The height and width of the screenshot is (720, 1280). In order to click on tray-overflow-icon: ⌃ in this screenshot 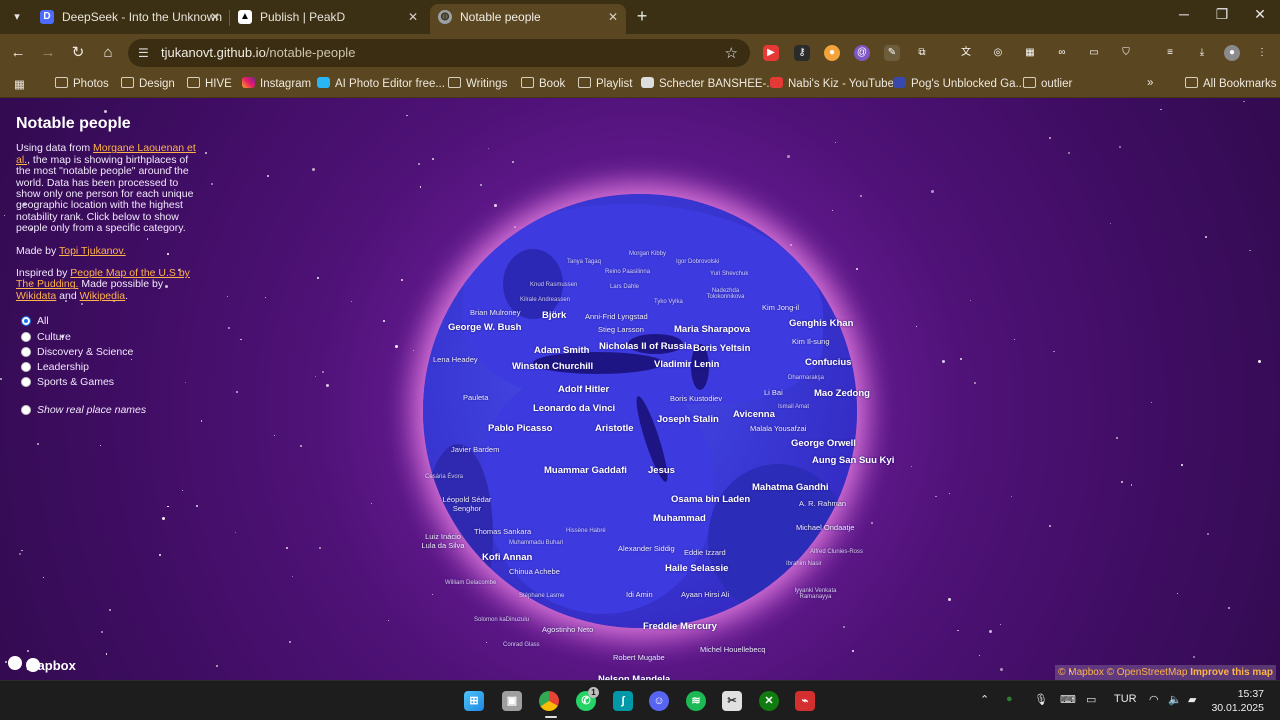, I will do `click(984, 699)`.